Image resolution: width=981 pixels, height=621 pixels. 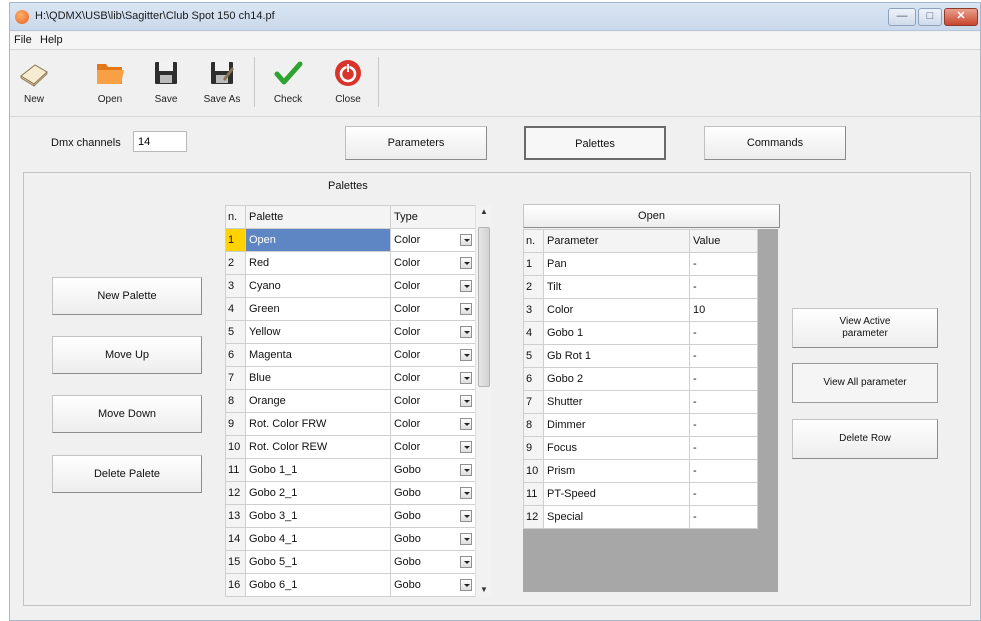 What do you see at coordinates (318, 332) in the screenshot?
I see `palette-name-cell: Yellow` at bounding box center [318, 332].